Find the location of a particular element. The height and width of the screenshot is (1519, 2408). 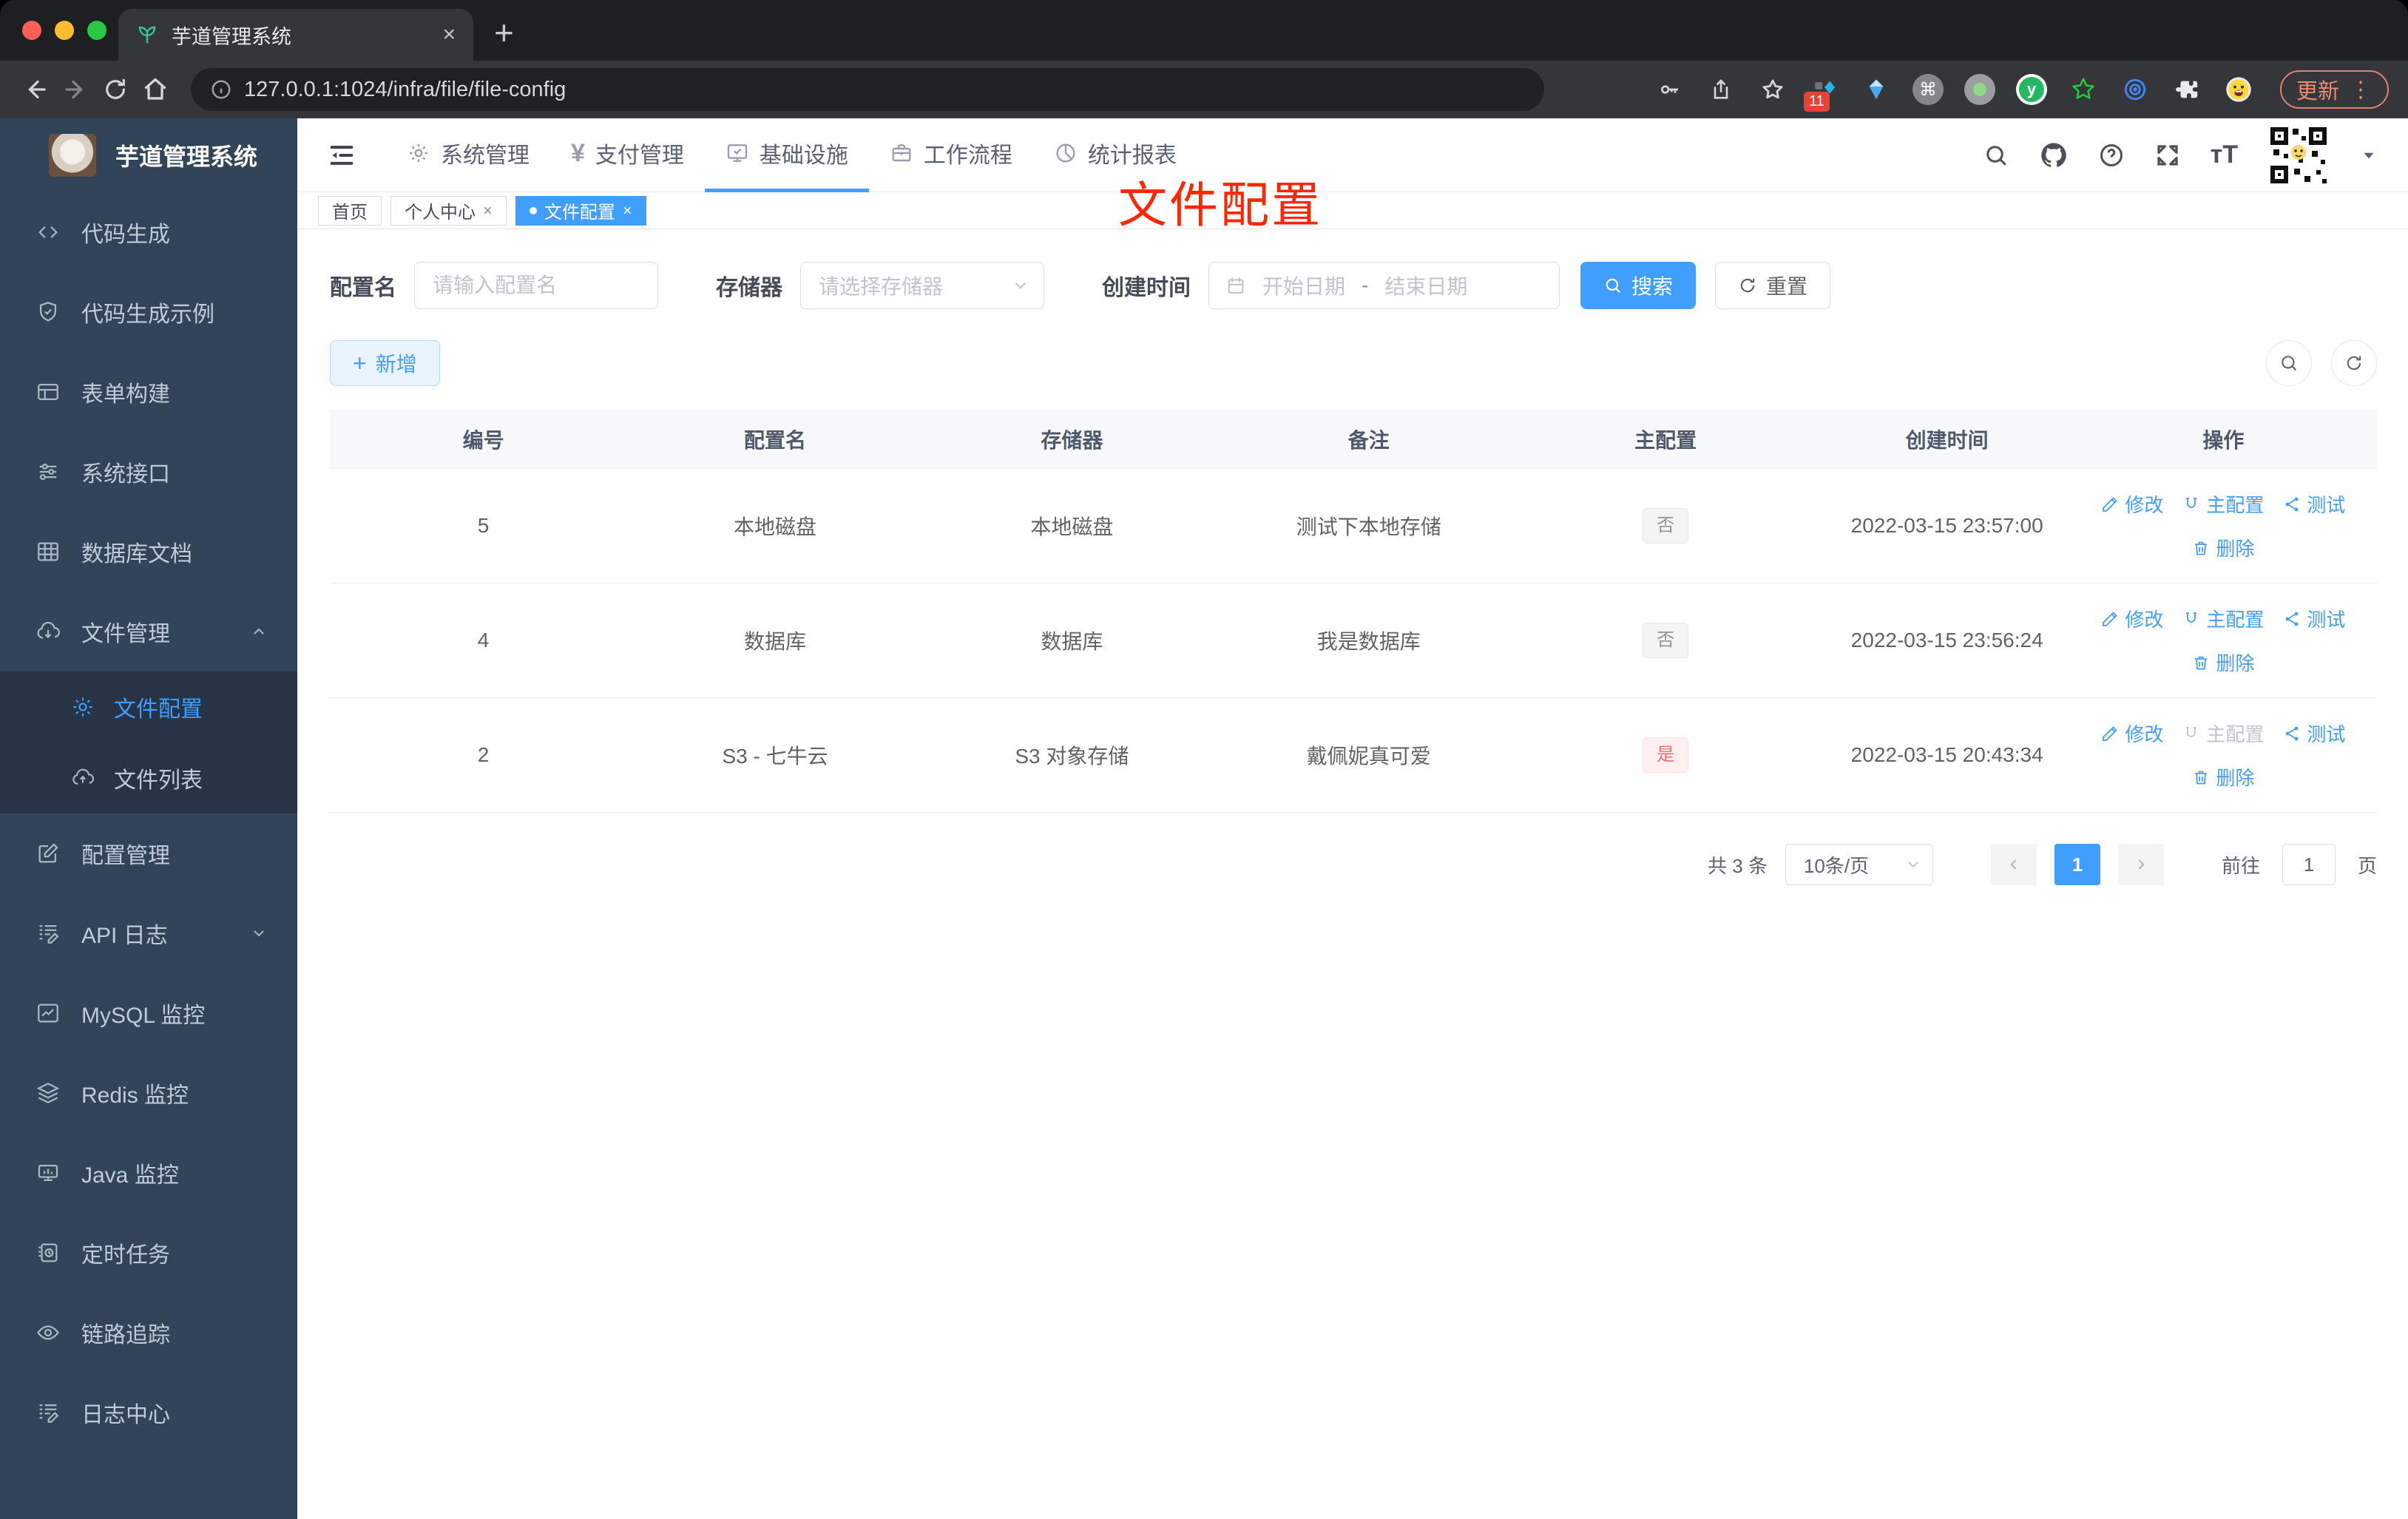

top-navbar: 系统管理 ¥ 支付管理 基础设施 工作流程 统计报表 ᴛT is located at coordinates (1352, 155).